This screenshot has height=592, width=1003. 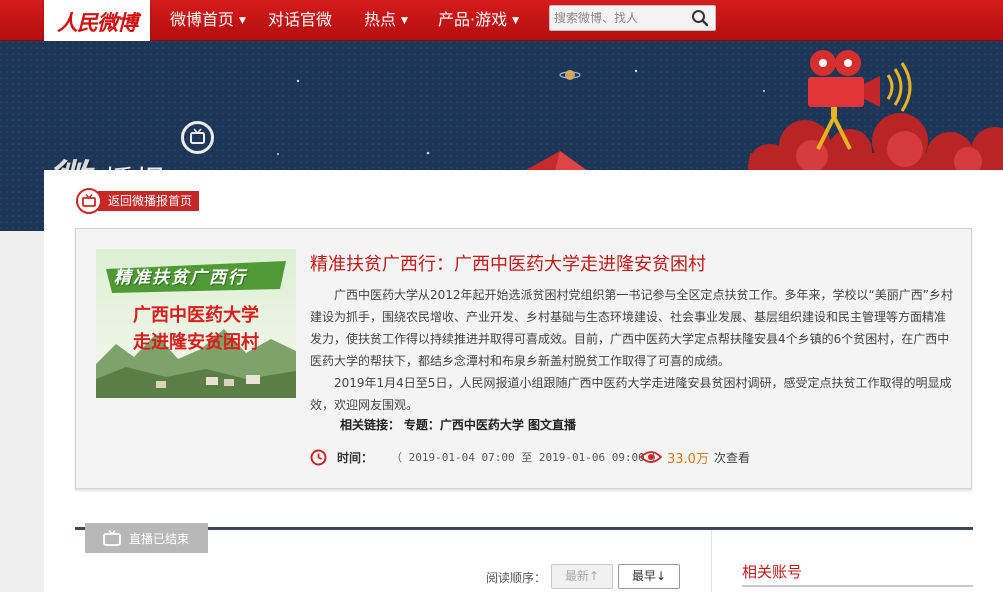 I want to click on top-nav-bar: 人民微博 微博首页 ▼ 对话官微 热点 ▼ 产品·游戏 ▼, so click(x=501, y=22).